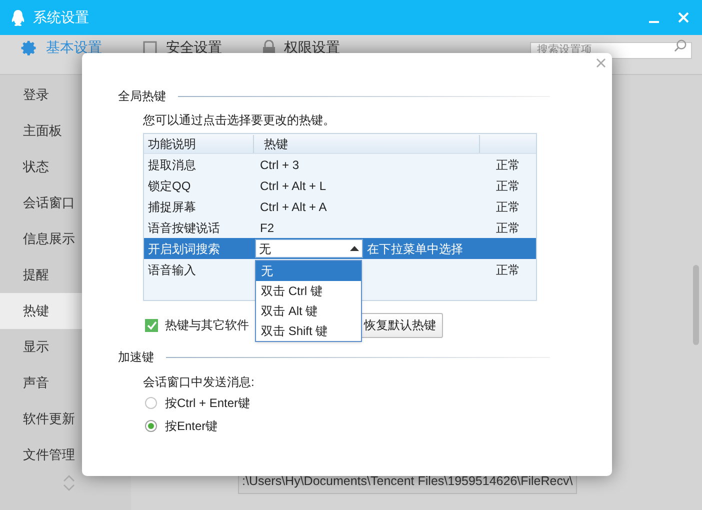 The image size is (702, 510). What do you see at coordinates (293, 207) in the screenshot?
I see `table-cell-text: Ctrl + Alt + A` at bounding box center [293, 207].